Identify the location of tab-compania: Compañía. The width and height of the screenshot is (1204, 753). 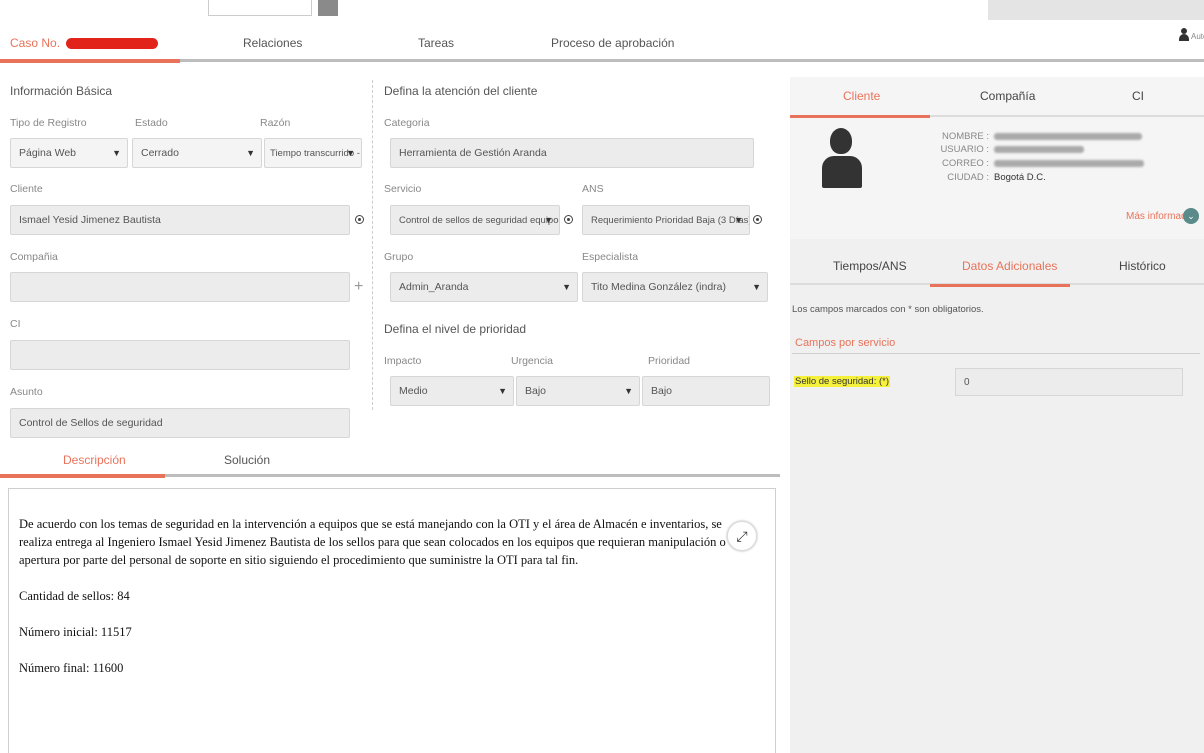
(1007, 96).